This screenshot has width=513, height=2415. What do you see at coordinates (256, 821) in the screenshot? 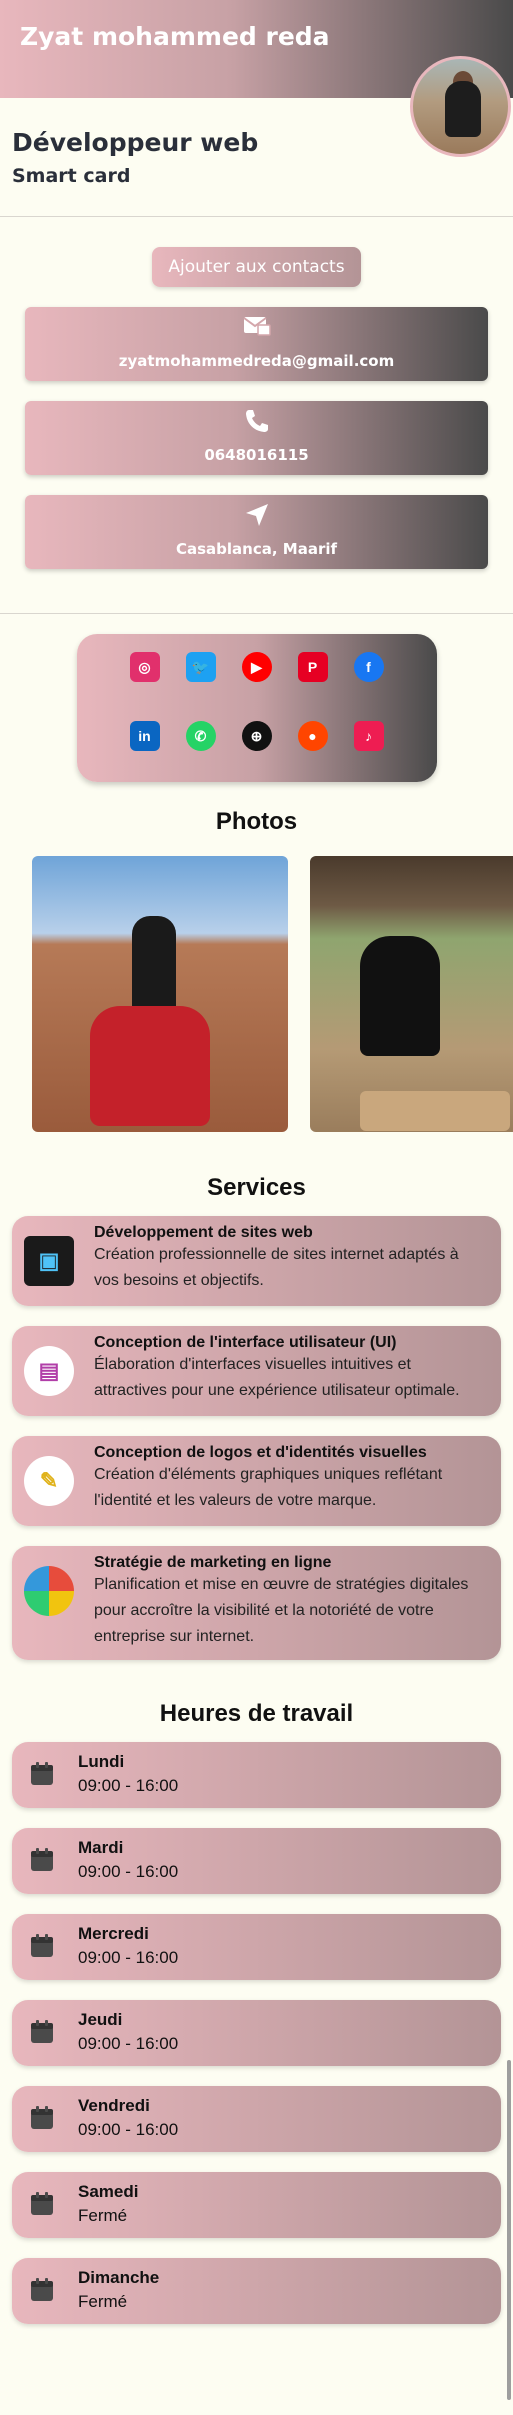
I see `photos-heading: Photos` at bounding box center [256, 821].